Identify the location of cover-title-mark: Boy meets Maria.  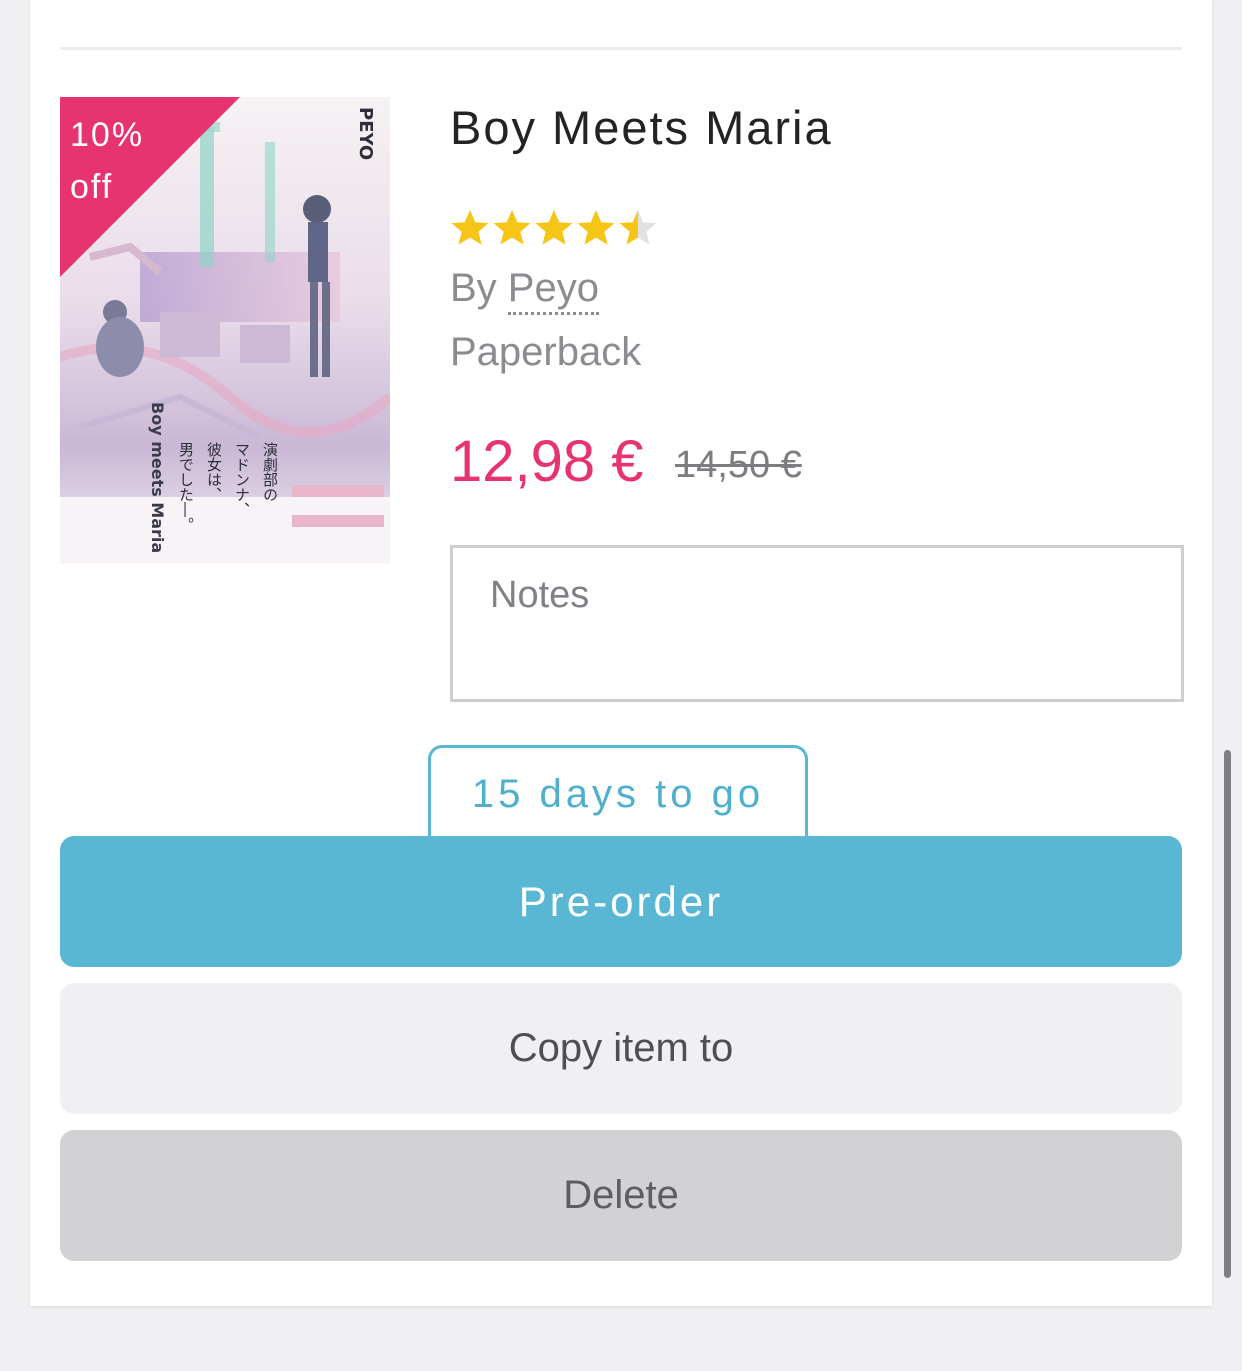
(157, 477).